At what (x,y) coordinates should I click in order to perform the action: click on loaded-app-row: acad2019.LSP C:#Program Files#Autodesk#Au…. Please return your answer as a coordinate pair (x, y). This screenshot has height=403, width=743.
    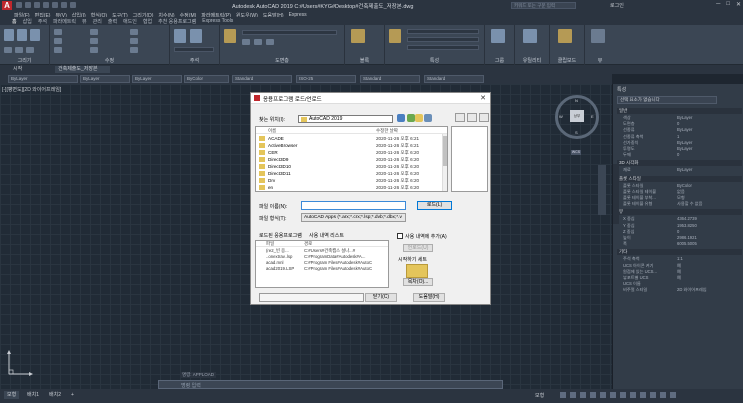
    Looking at the image, I should click on (321, 269).